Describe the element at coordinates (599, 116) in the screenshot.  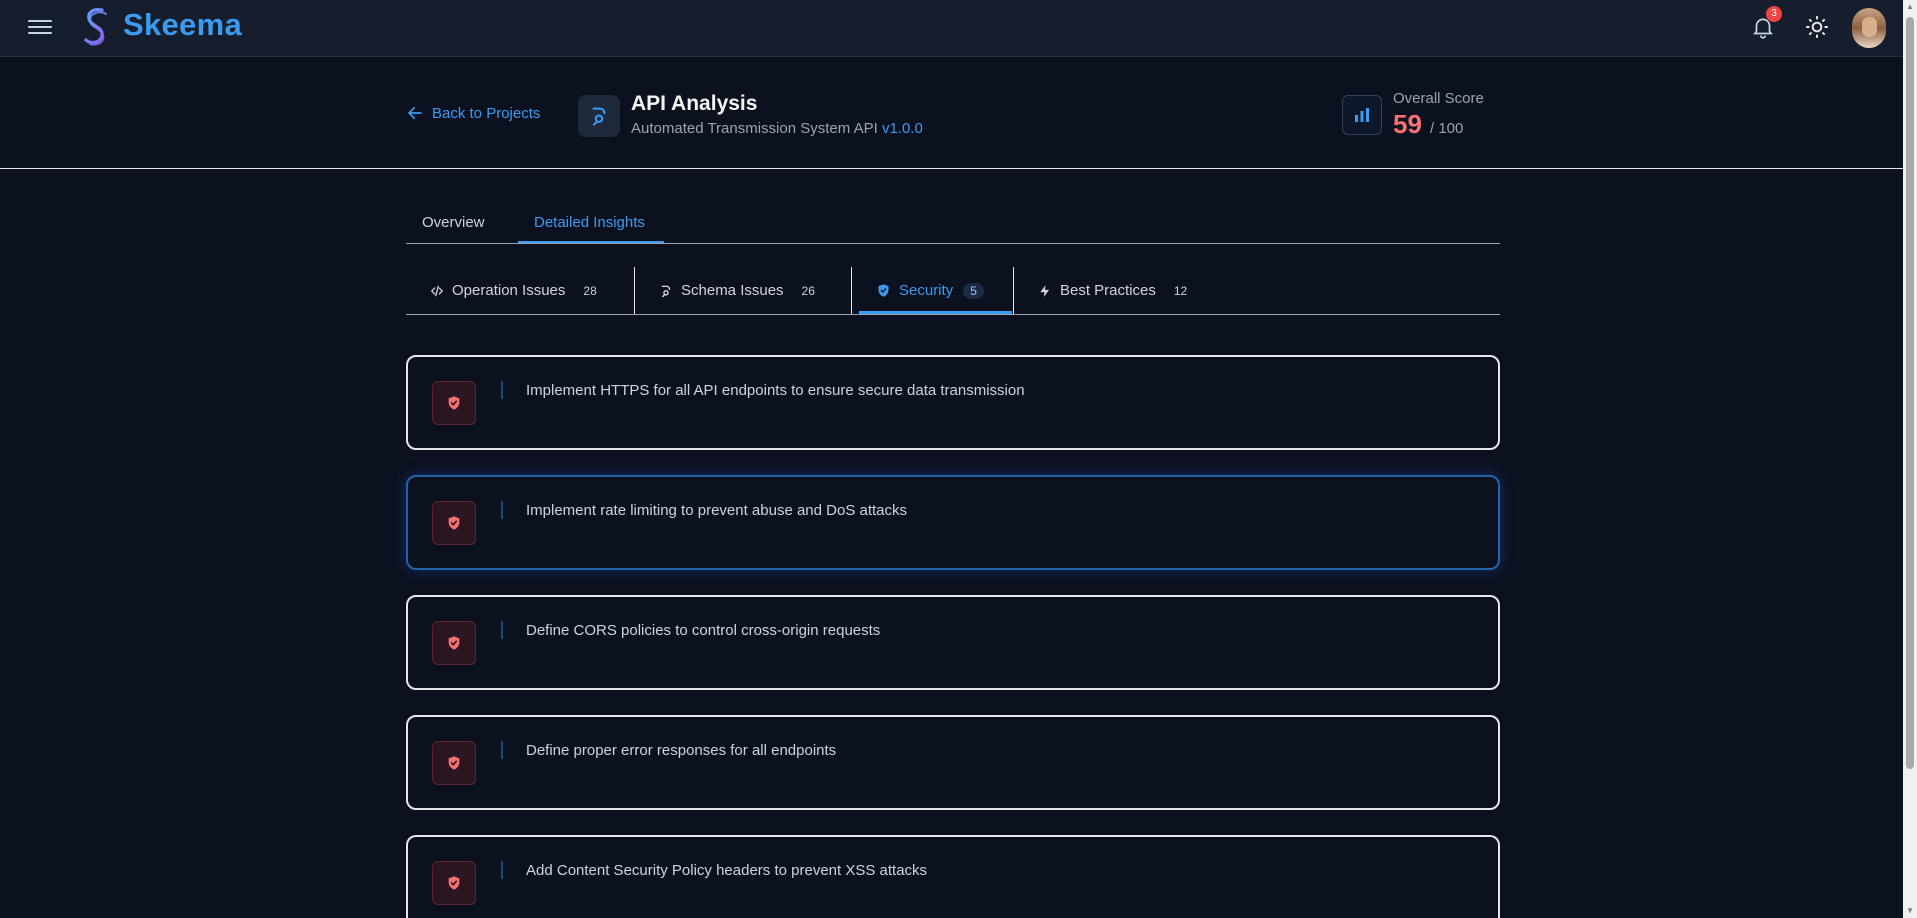
I see `api-icon` at that location.